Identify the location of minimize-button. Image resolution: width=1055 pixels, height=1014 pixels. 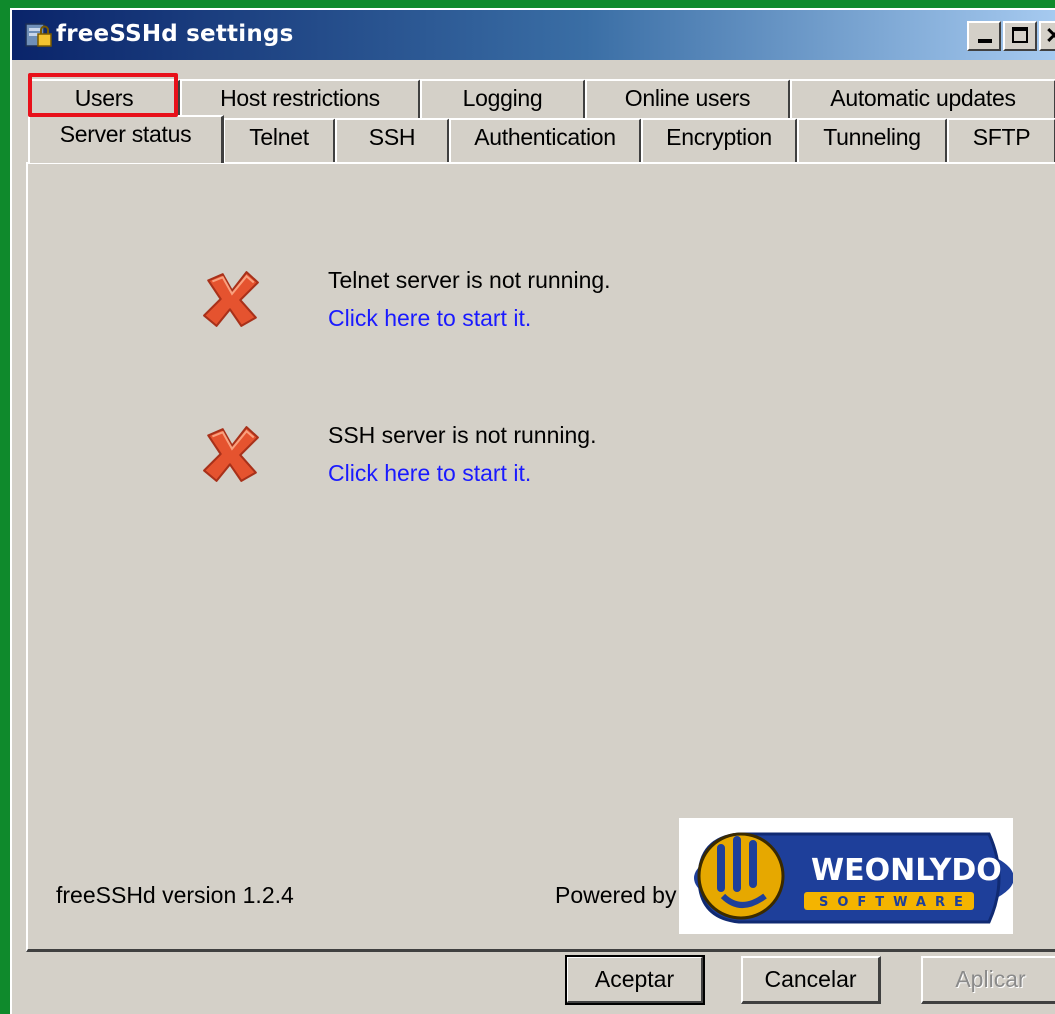
(984, 36).